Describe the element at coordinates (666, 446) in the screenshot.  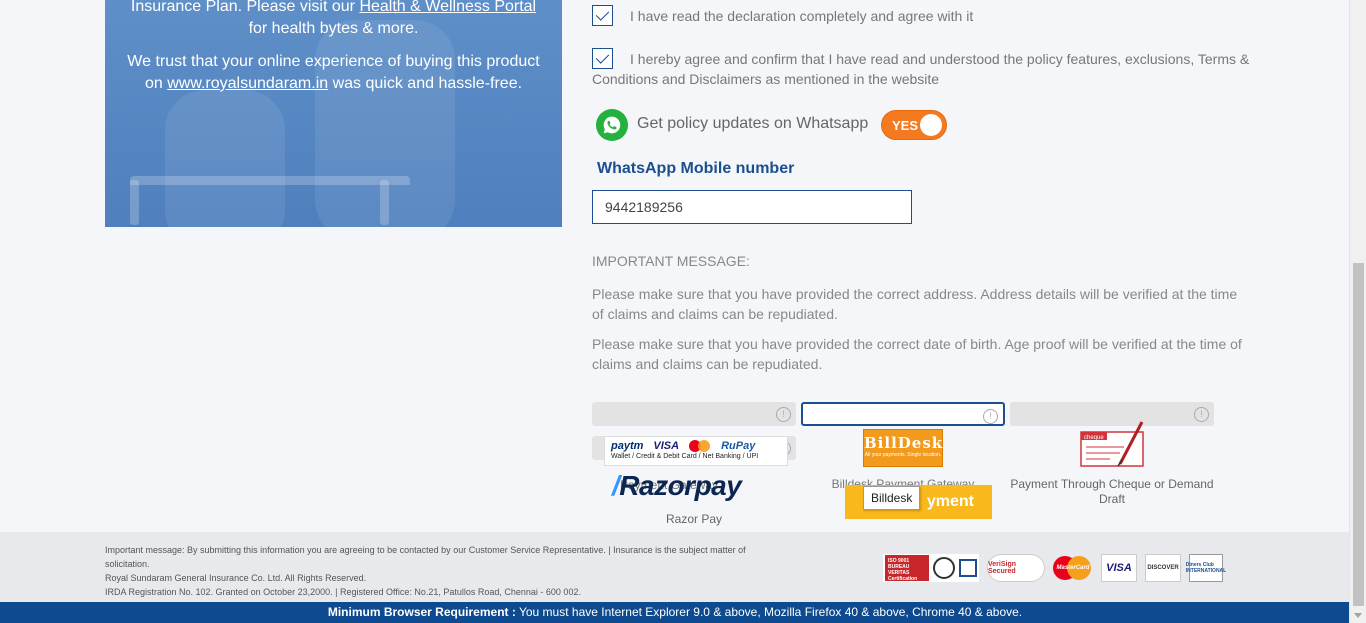
I see `visa-logo: VISA` at that location.